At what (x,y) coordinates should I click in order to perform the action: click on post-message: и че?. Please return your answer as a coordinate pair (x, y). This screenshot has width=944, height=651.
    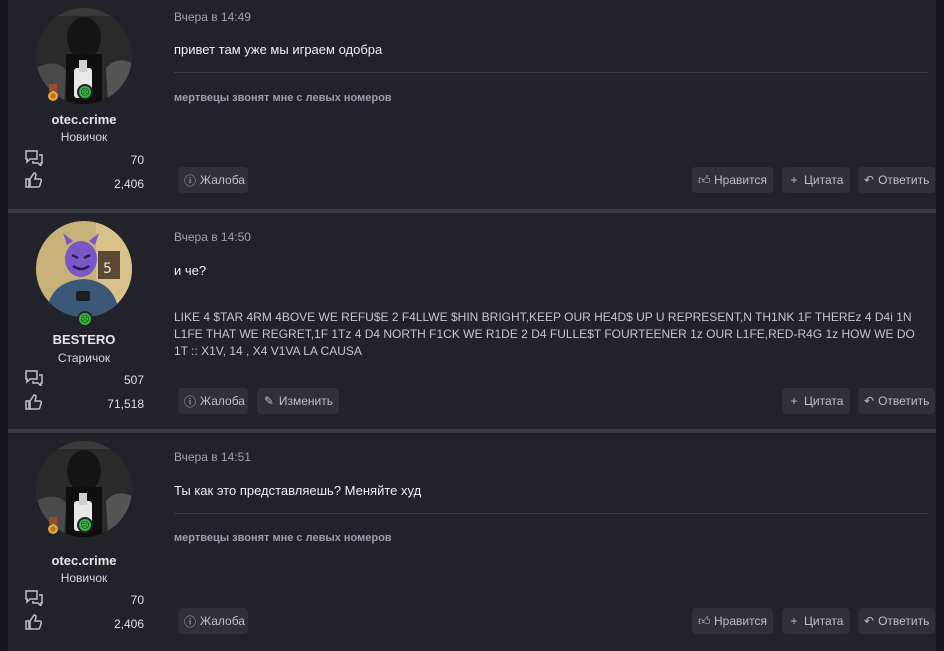
    Looking at the image, I should click on (190, 270).